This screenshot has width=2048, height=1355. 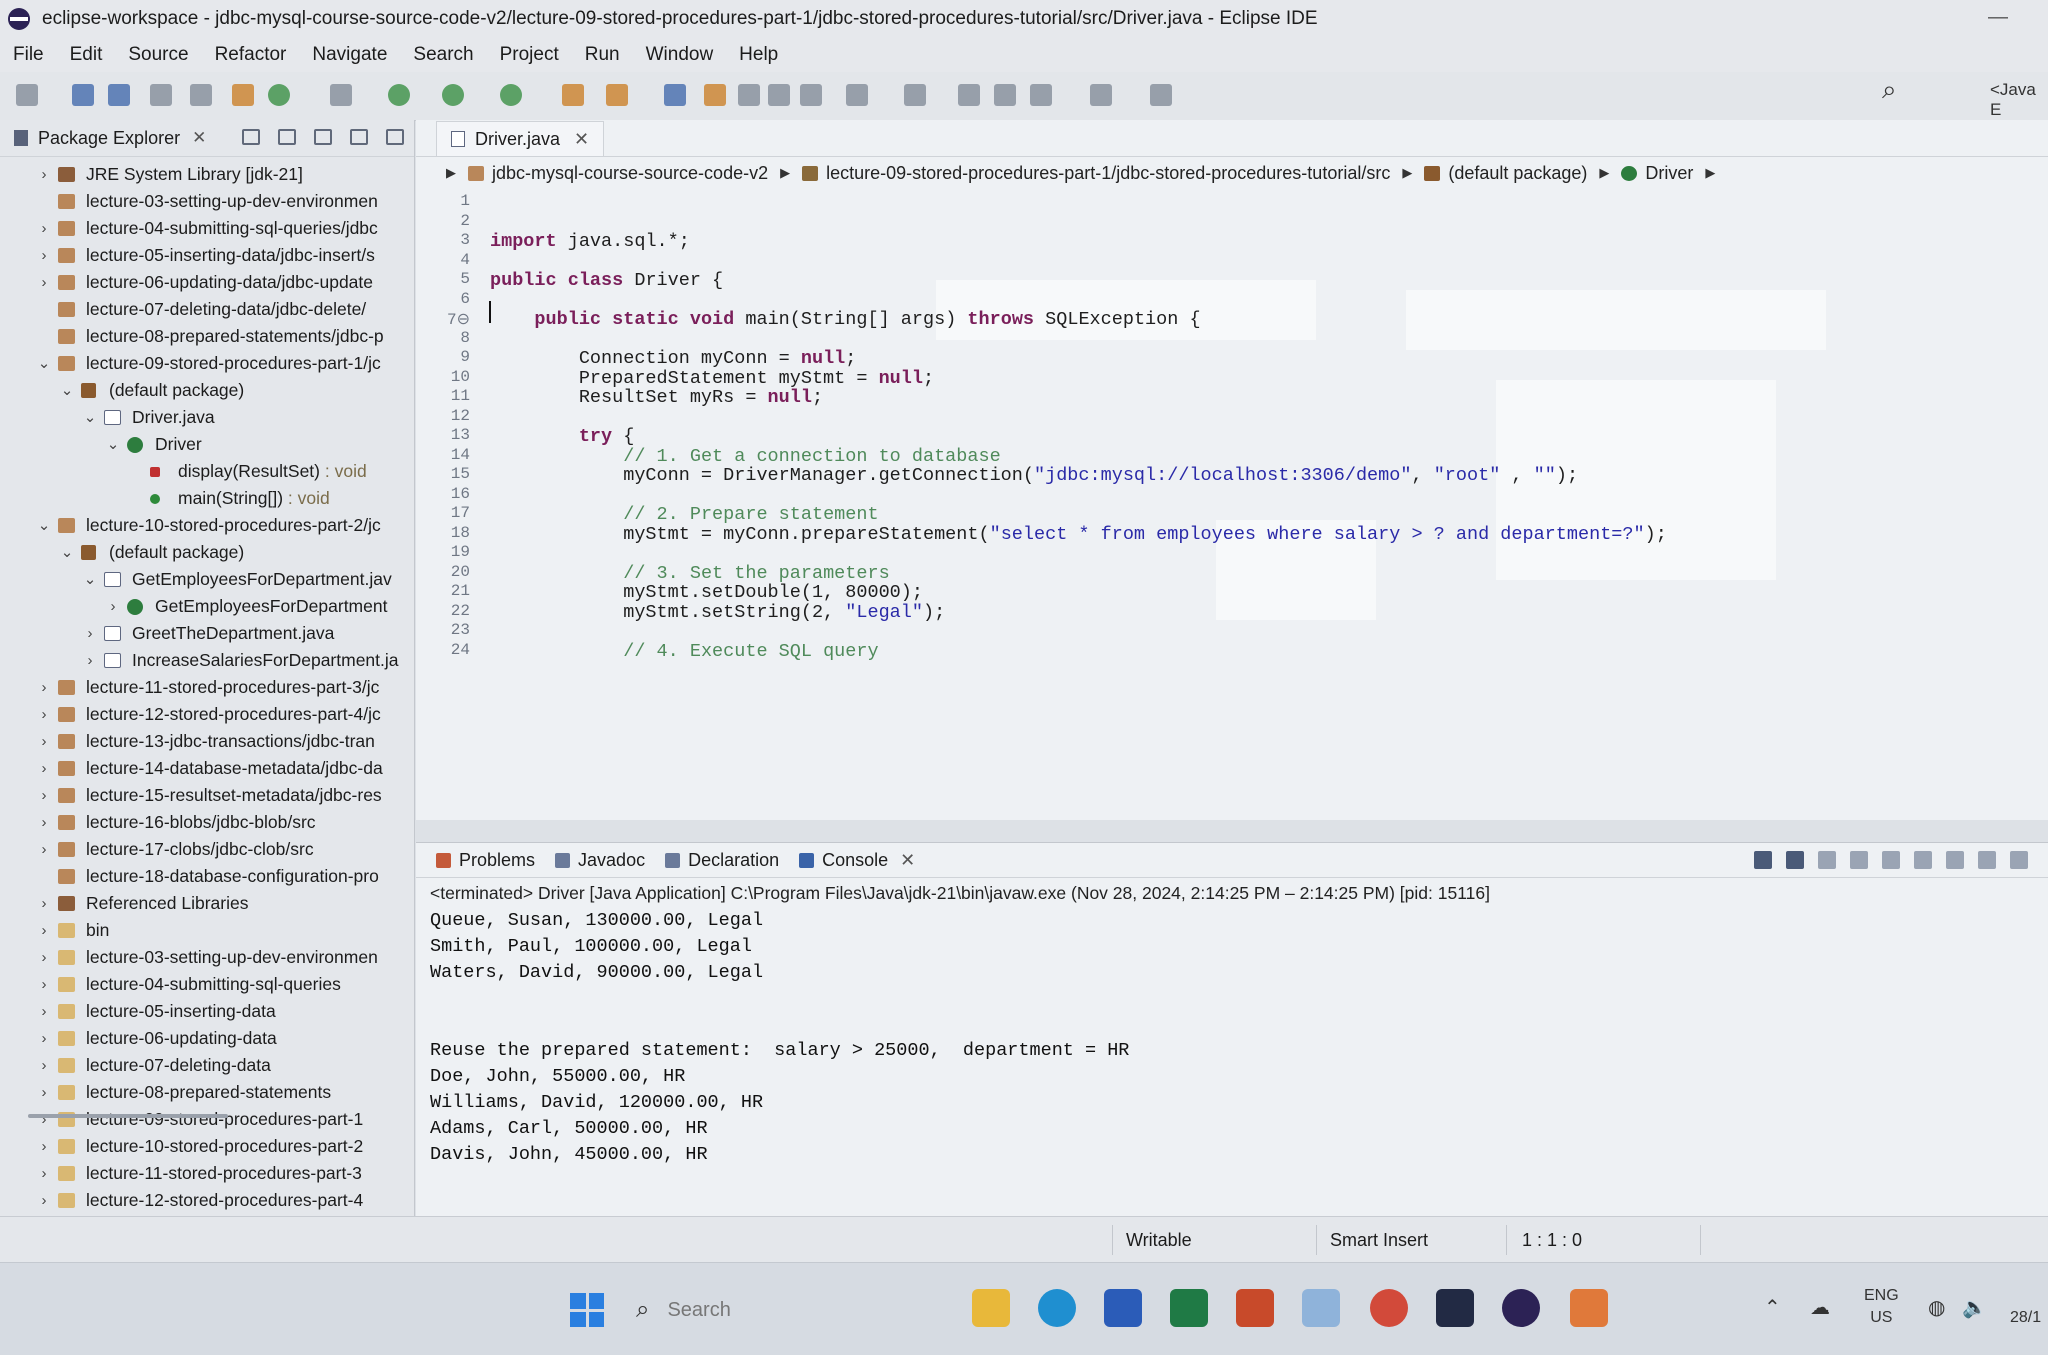 I want to click on minimize-button: —, so click(x=1998, y=17).